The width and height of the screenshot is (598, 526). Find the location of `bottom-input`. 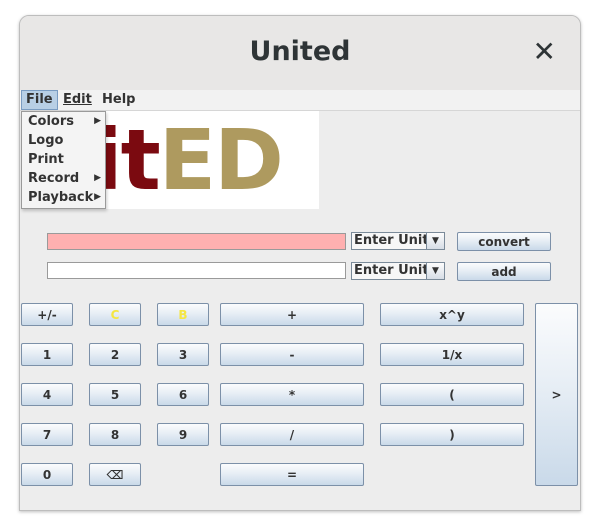

bottom-input is located at coordinates (199, 274).